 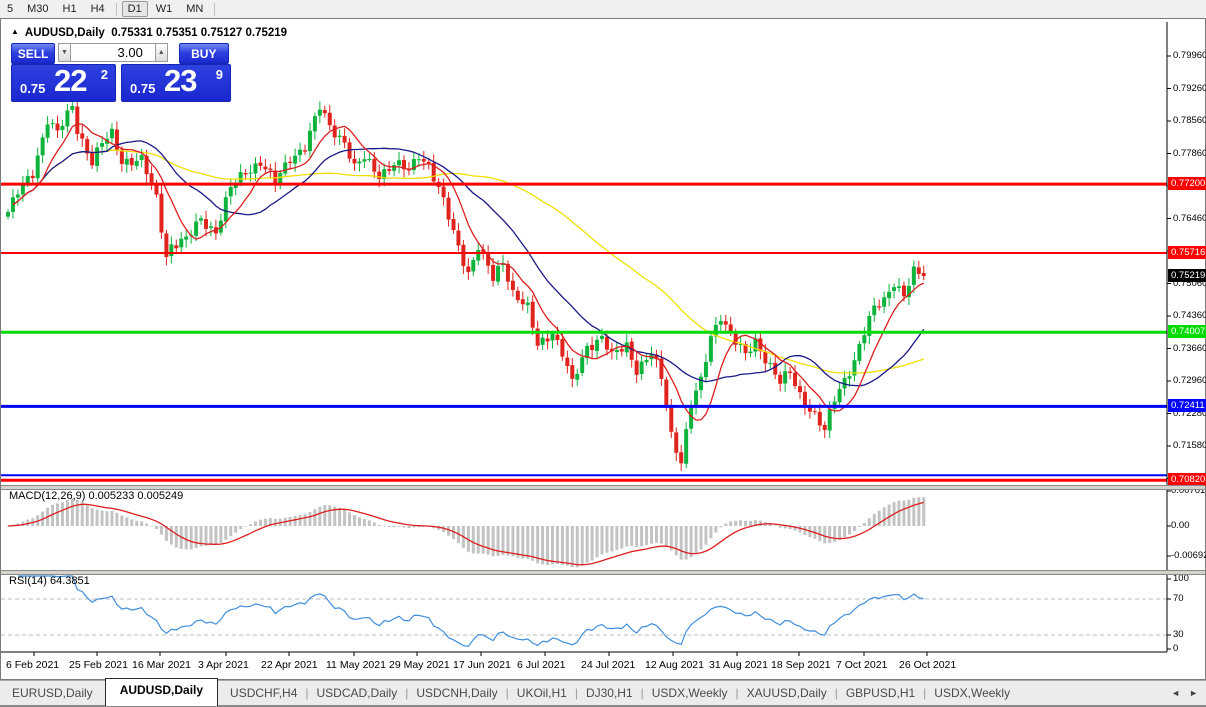 What do you see at coordinates (356, 665) in the screenshot?
I see `date-tick-label: 11 May 2021` at bounding box center [356, 665].